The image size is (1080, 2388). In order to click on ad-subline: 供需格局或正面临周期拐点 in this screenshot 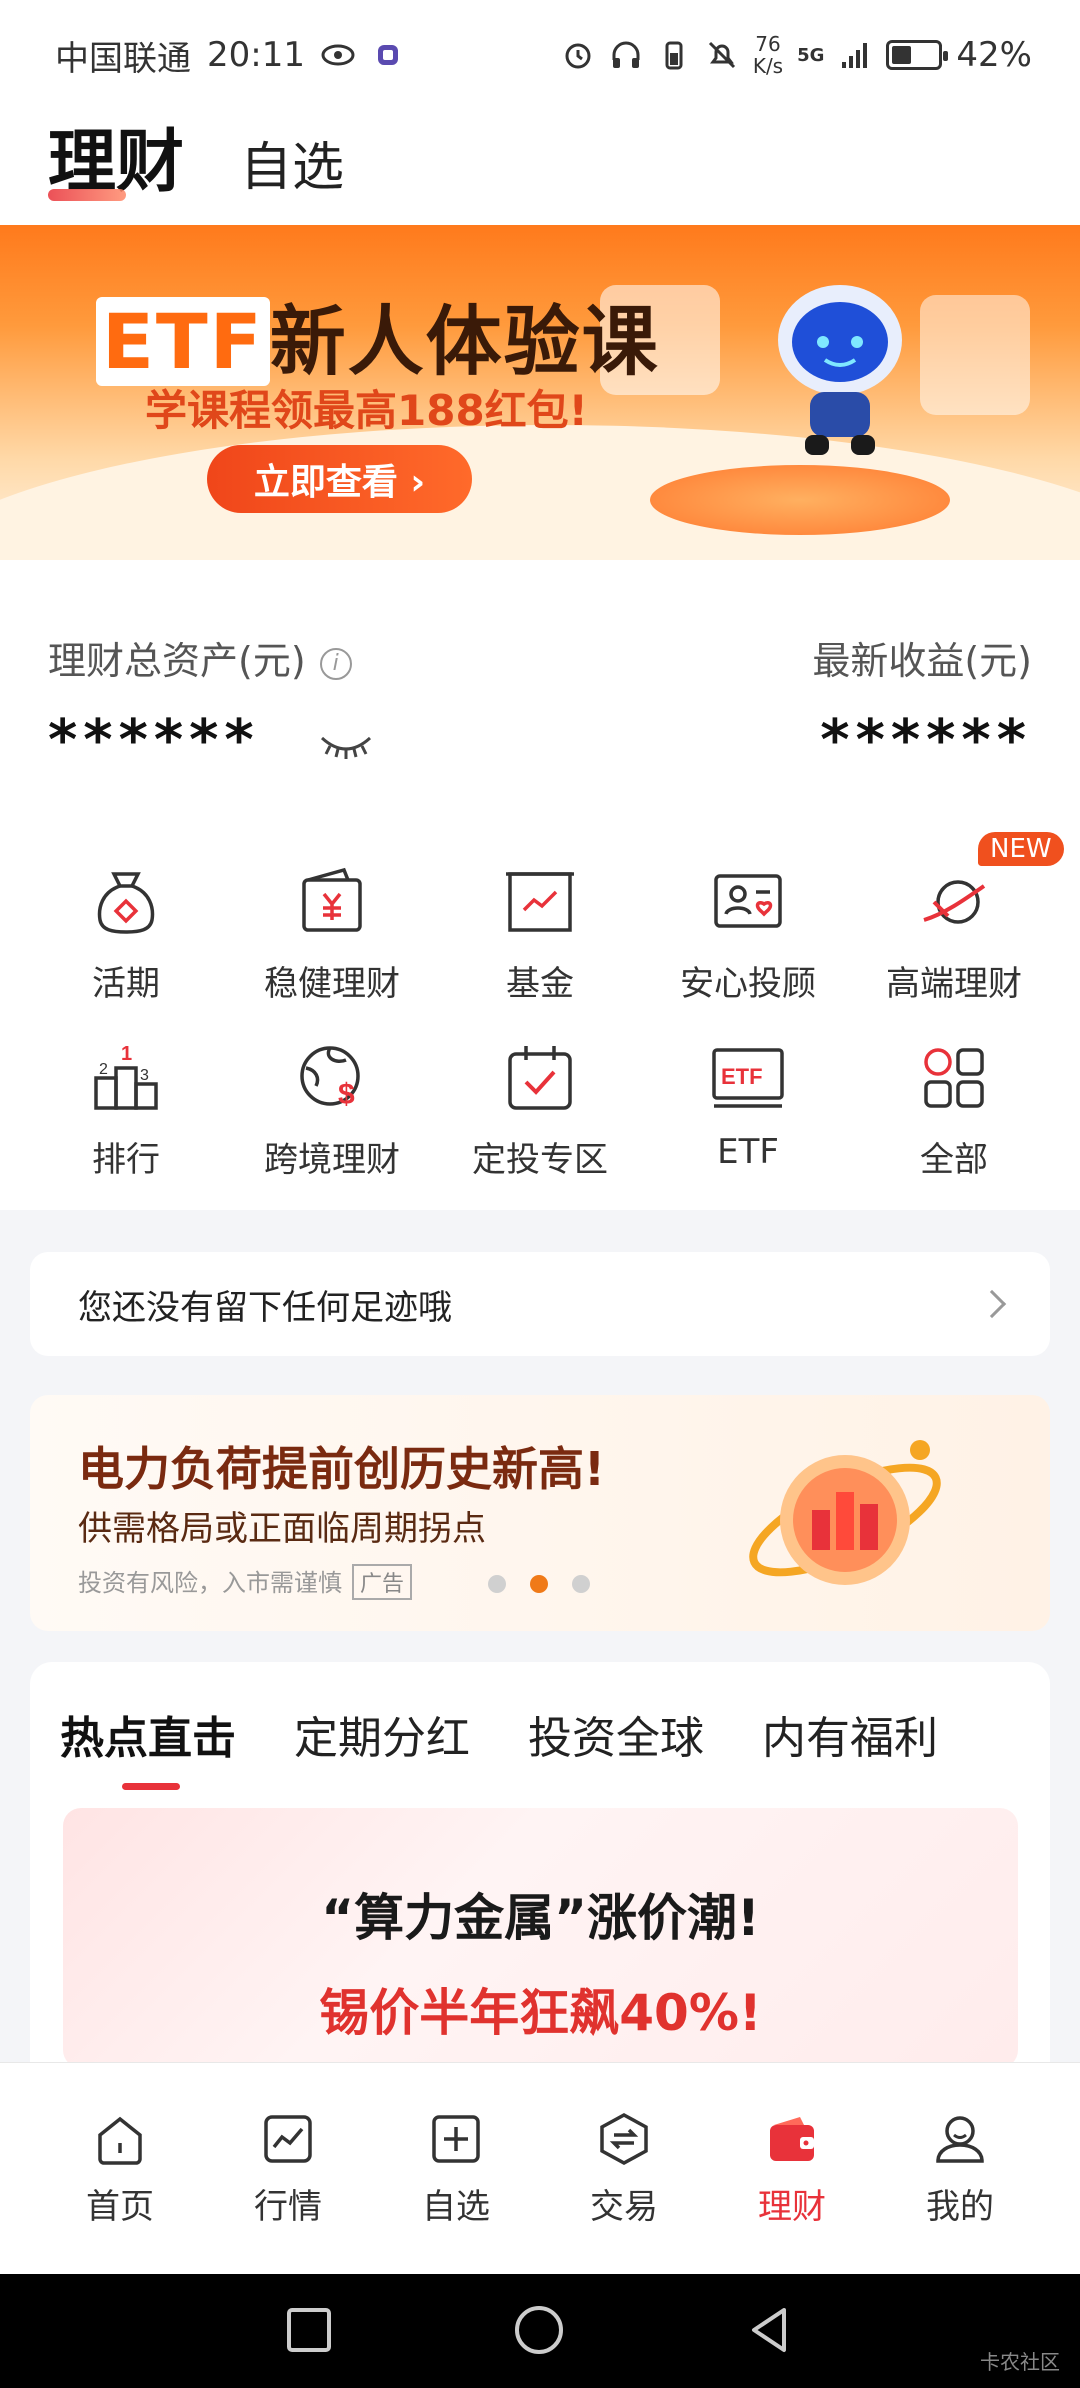, I will do `click(282, 1529)`.